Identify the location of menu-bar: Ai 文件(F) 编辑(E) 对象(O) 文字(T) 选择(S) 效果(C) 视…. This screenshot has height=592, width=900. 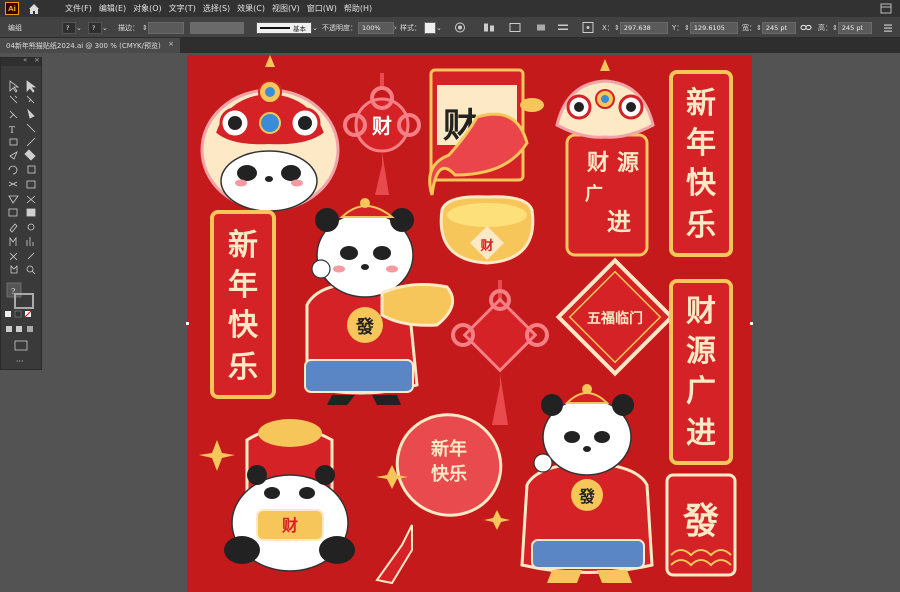
(450, 8).